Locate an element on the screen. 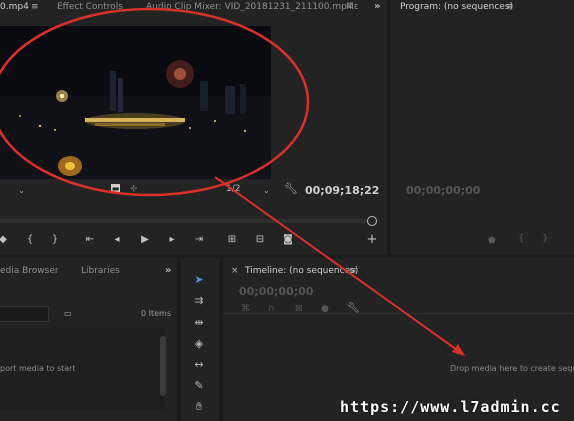 Image resolution: width=574 pixels, height=421 pixels. step-back-icon: ◂ is located at coordinates (117, 240).